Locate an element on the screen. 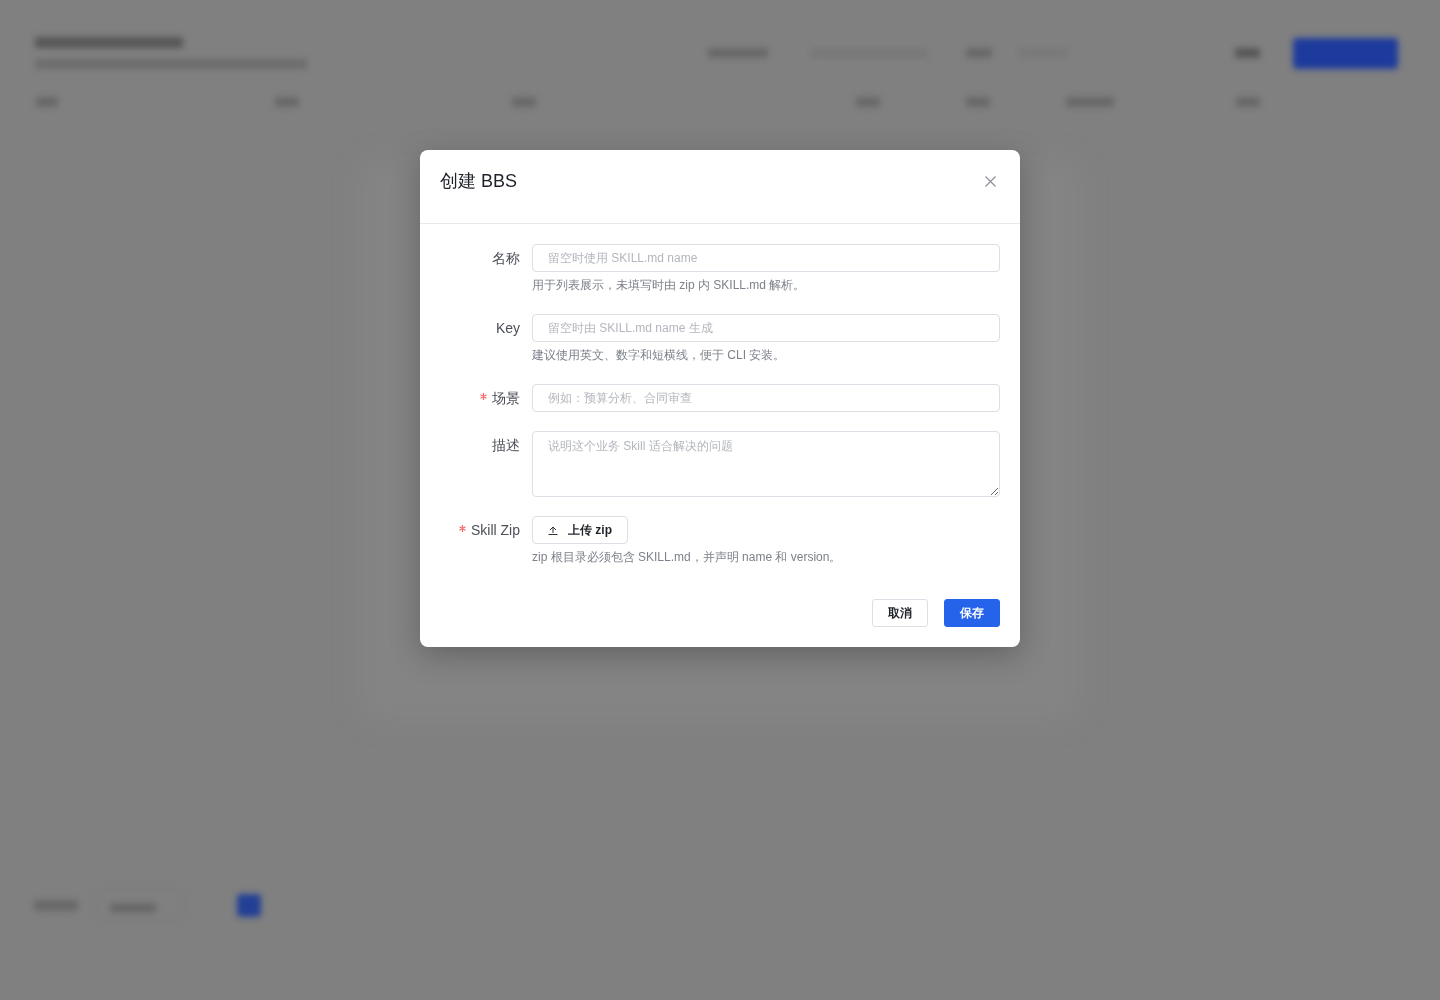  help-text: 用于列表展示，未填写时由 zip 内 SKILL.md 解析。 is located at coordinates (669, 285).